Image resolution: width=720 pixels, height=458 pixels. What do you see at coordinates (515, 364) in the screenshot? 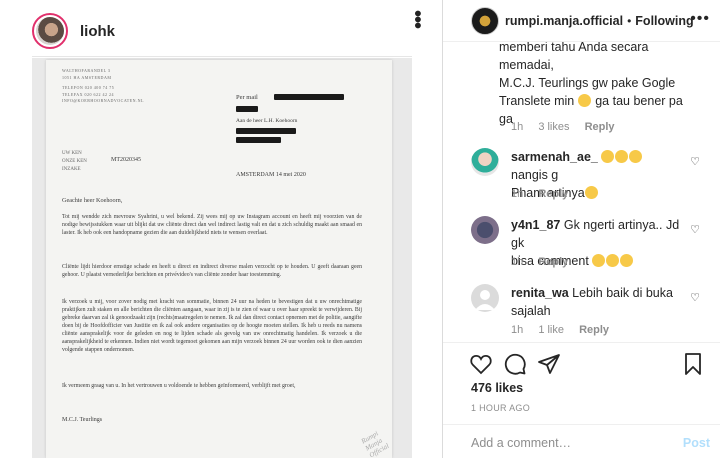
I see `comment-icon` at bounding box center [515, 364].